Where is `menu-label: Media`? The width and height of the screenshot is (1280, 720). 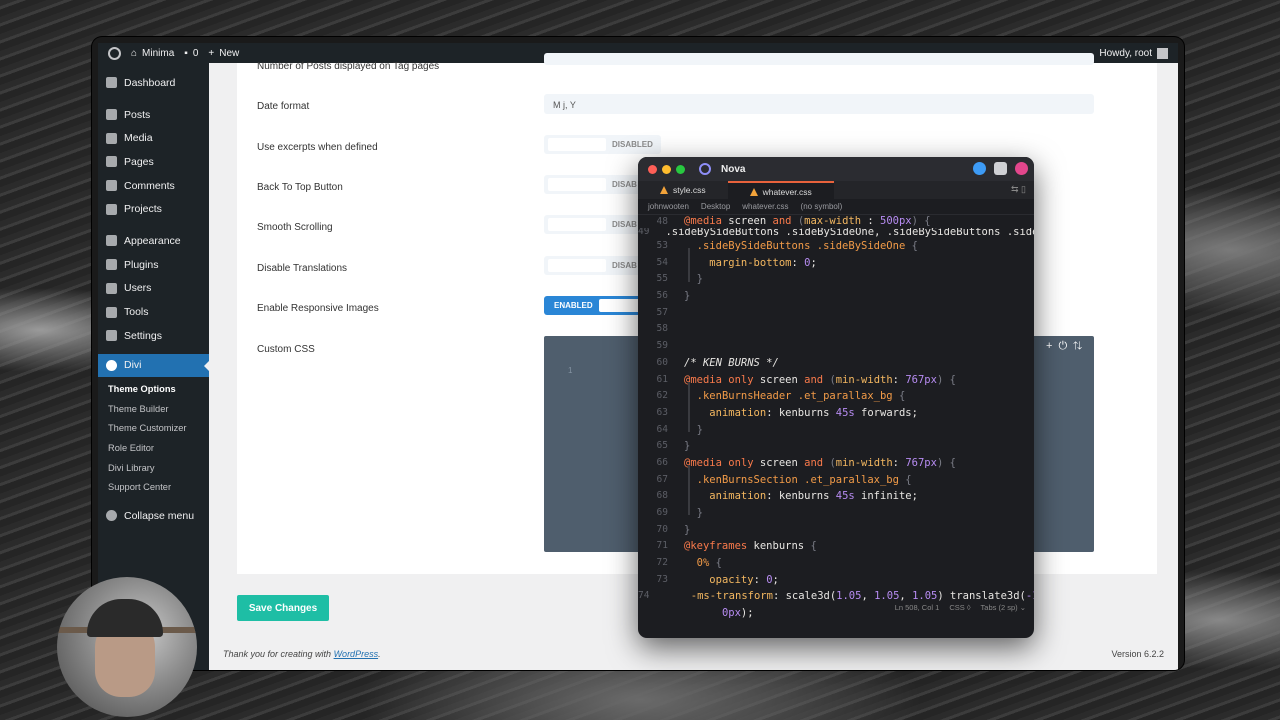
menu-label: Media is located at coordinates (138, 138).